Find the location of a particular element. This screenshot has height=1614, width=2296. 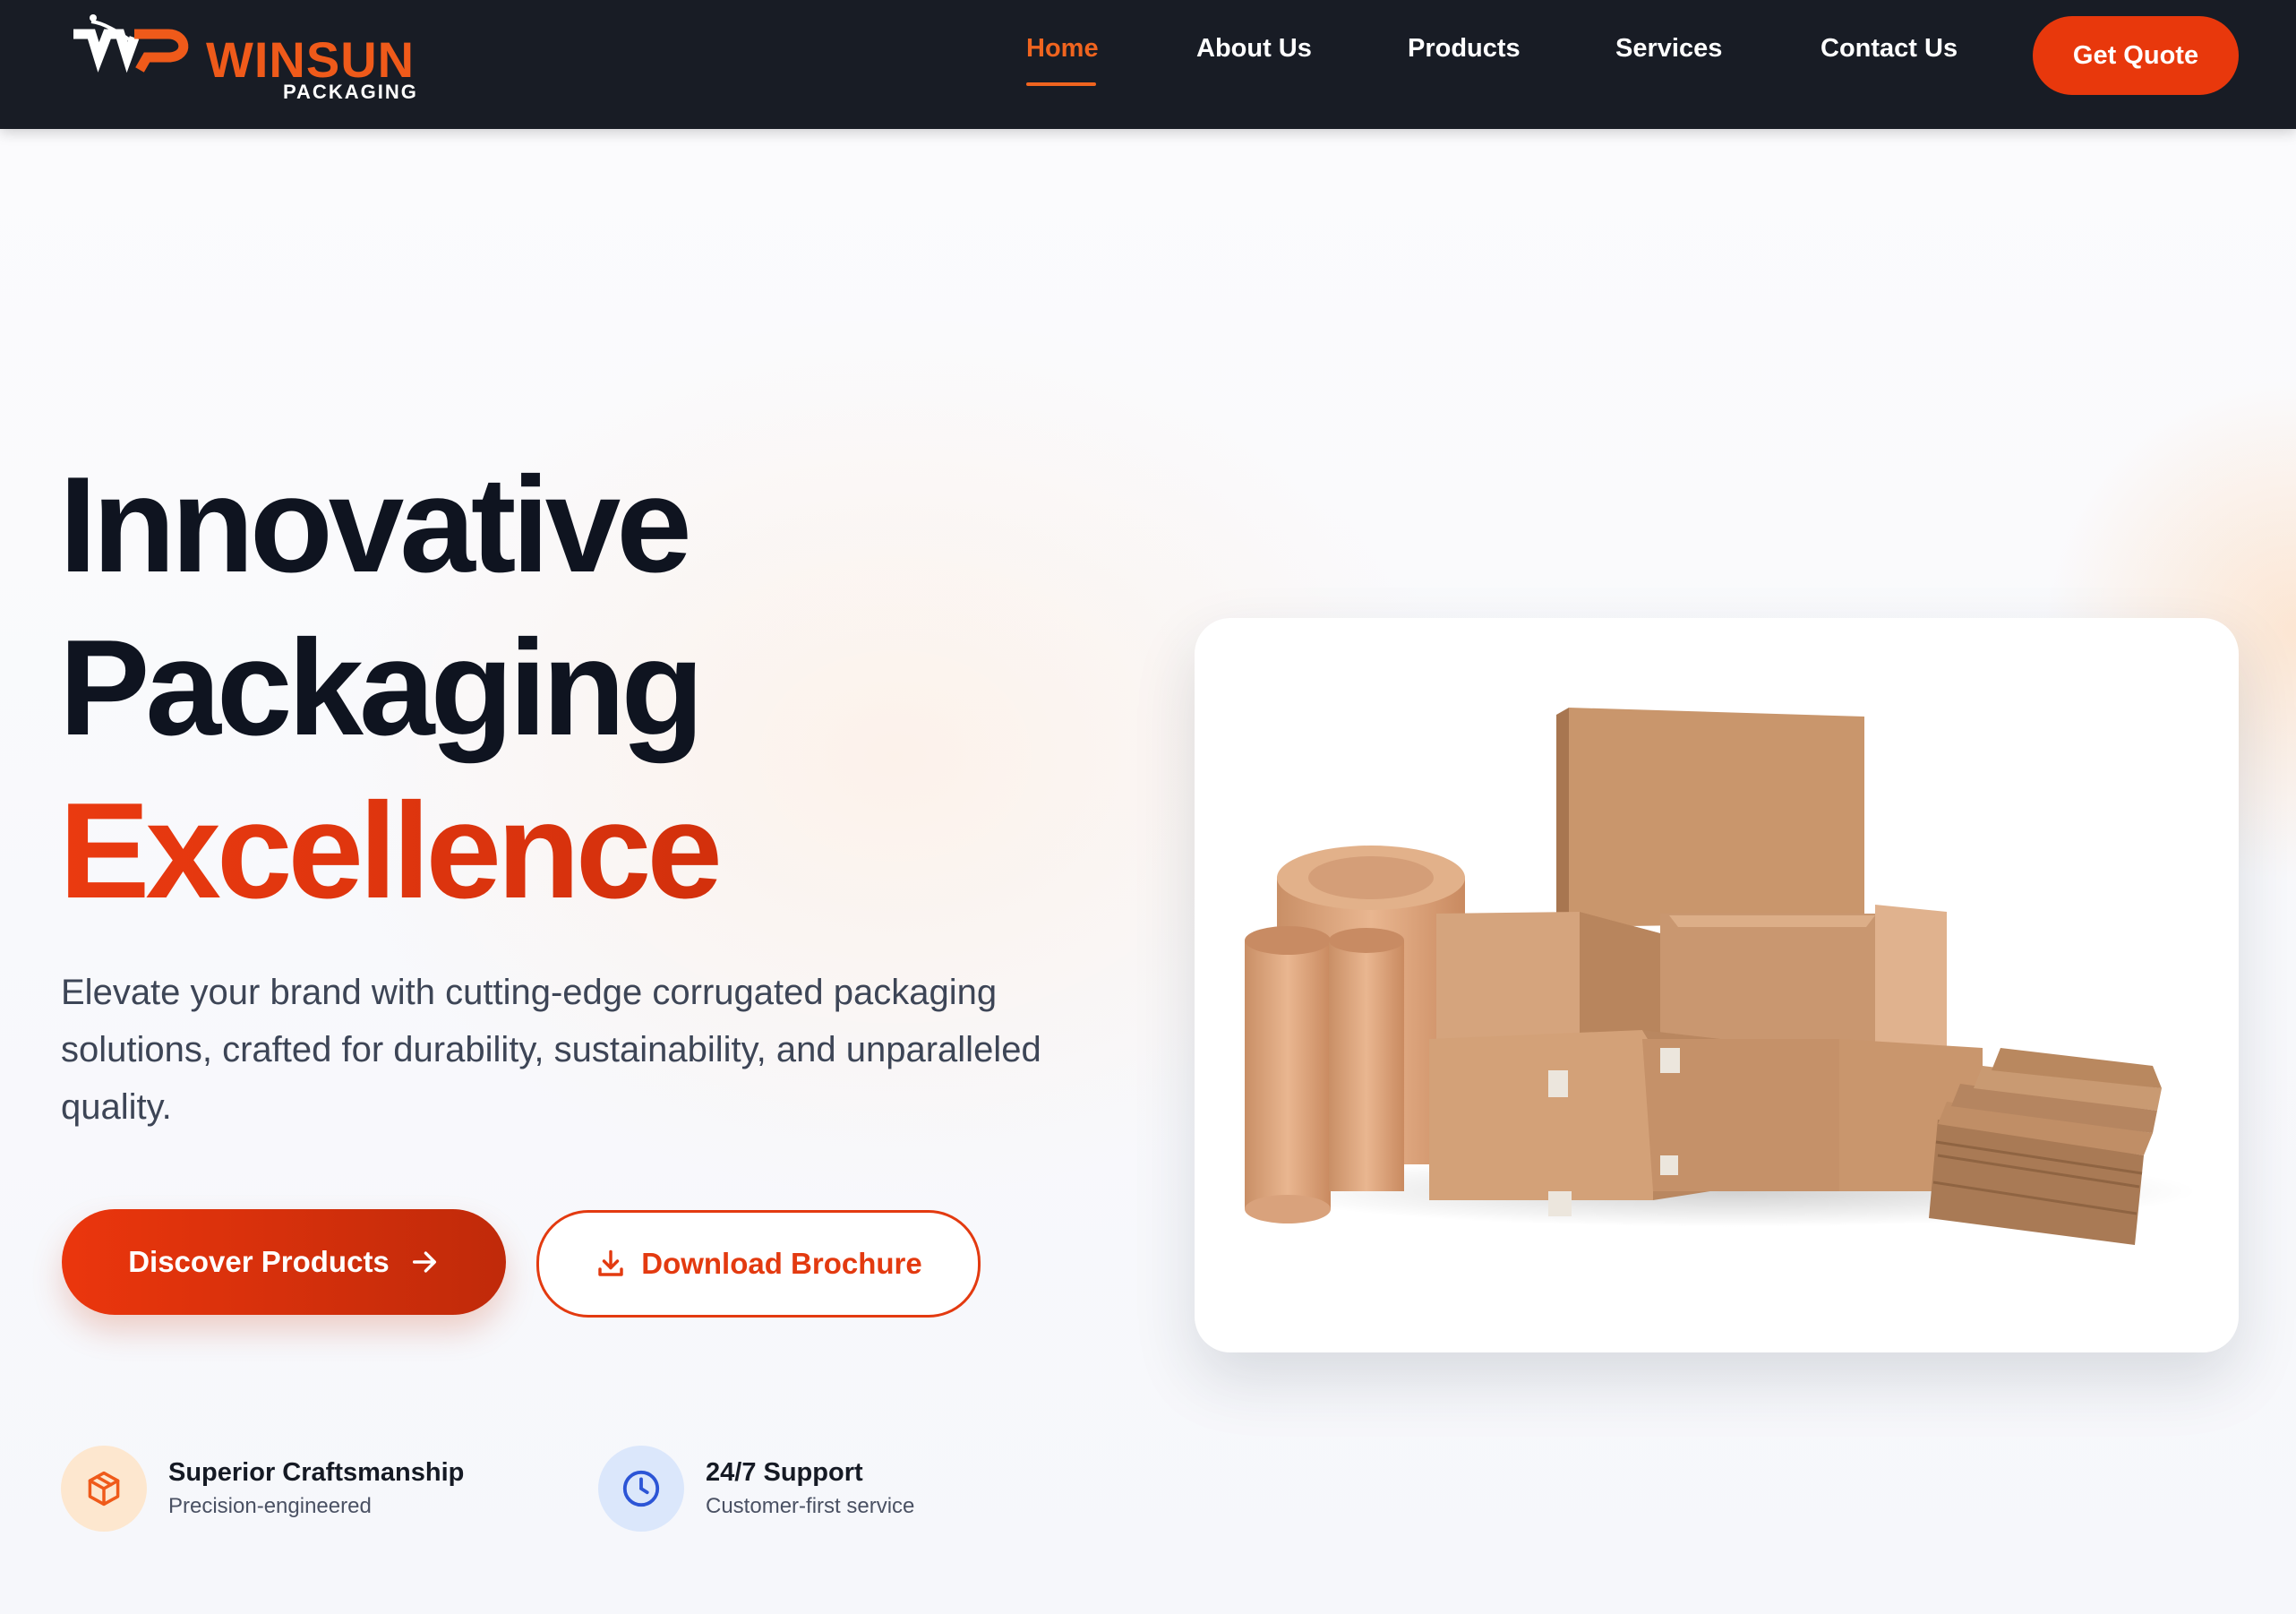

hero-headline: Innovative Packaging Excellence is located at coordinates (596, 688).